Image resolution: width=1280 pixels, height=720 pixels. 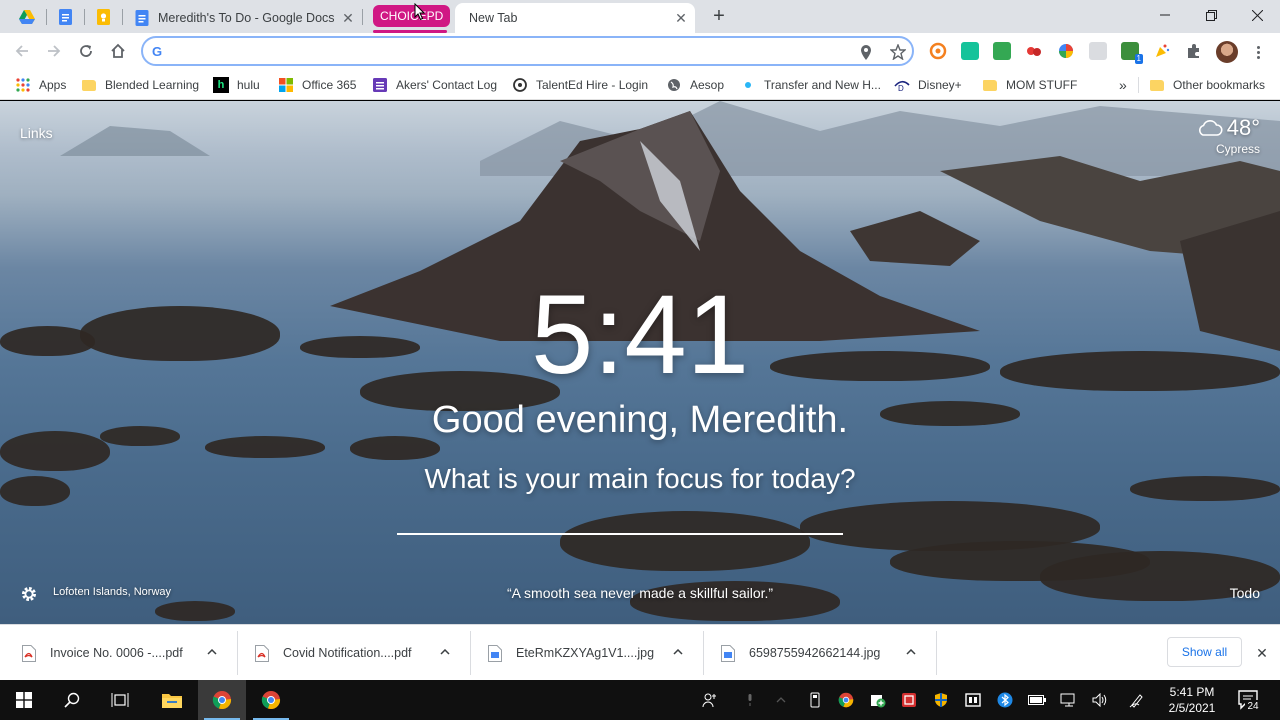 I want to click on back-button, so click(x=22, y=51).